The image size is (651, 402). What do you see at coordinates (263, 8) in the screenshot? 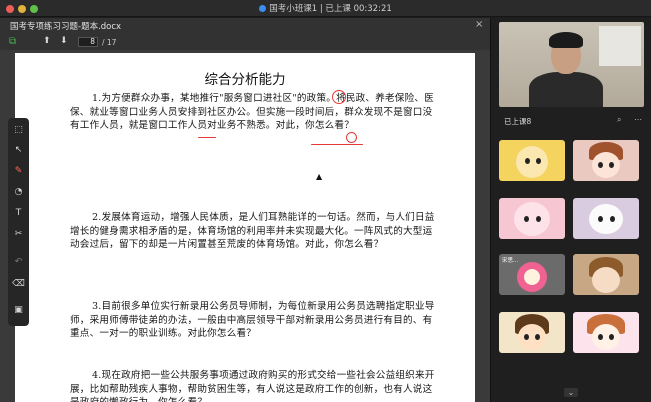
I see `app-logo-icon` at bounding box center [263, 8].